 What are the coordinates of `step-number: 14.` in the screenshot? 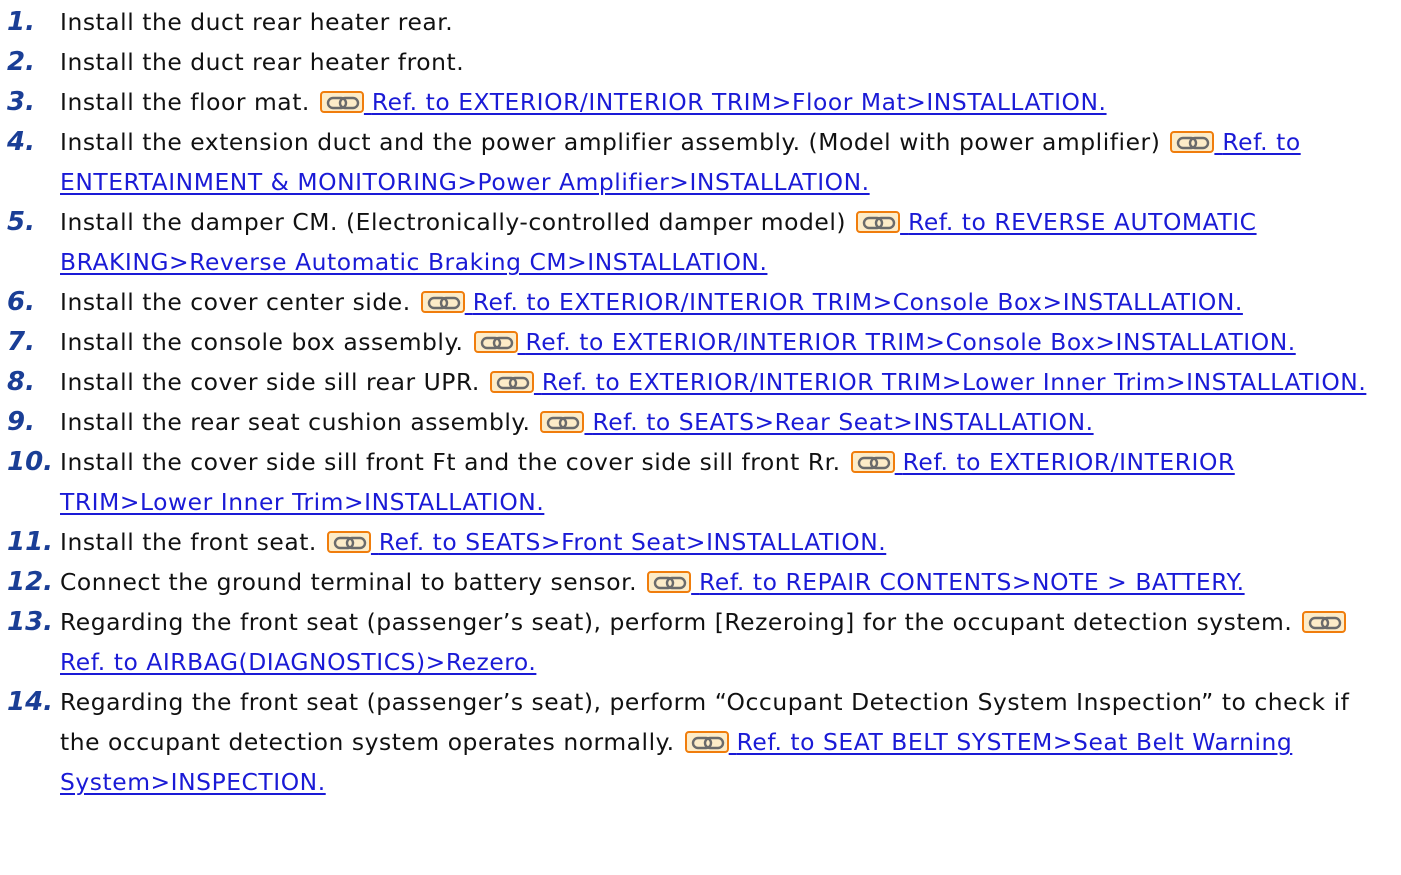 It's located at (30, 702).